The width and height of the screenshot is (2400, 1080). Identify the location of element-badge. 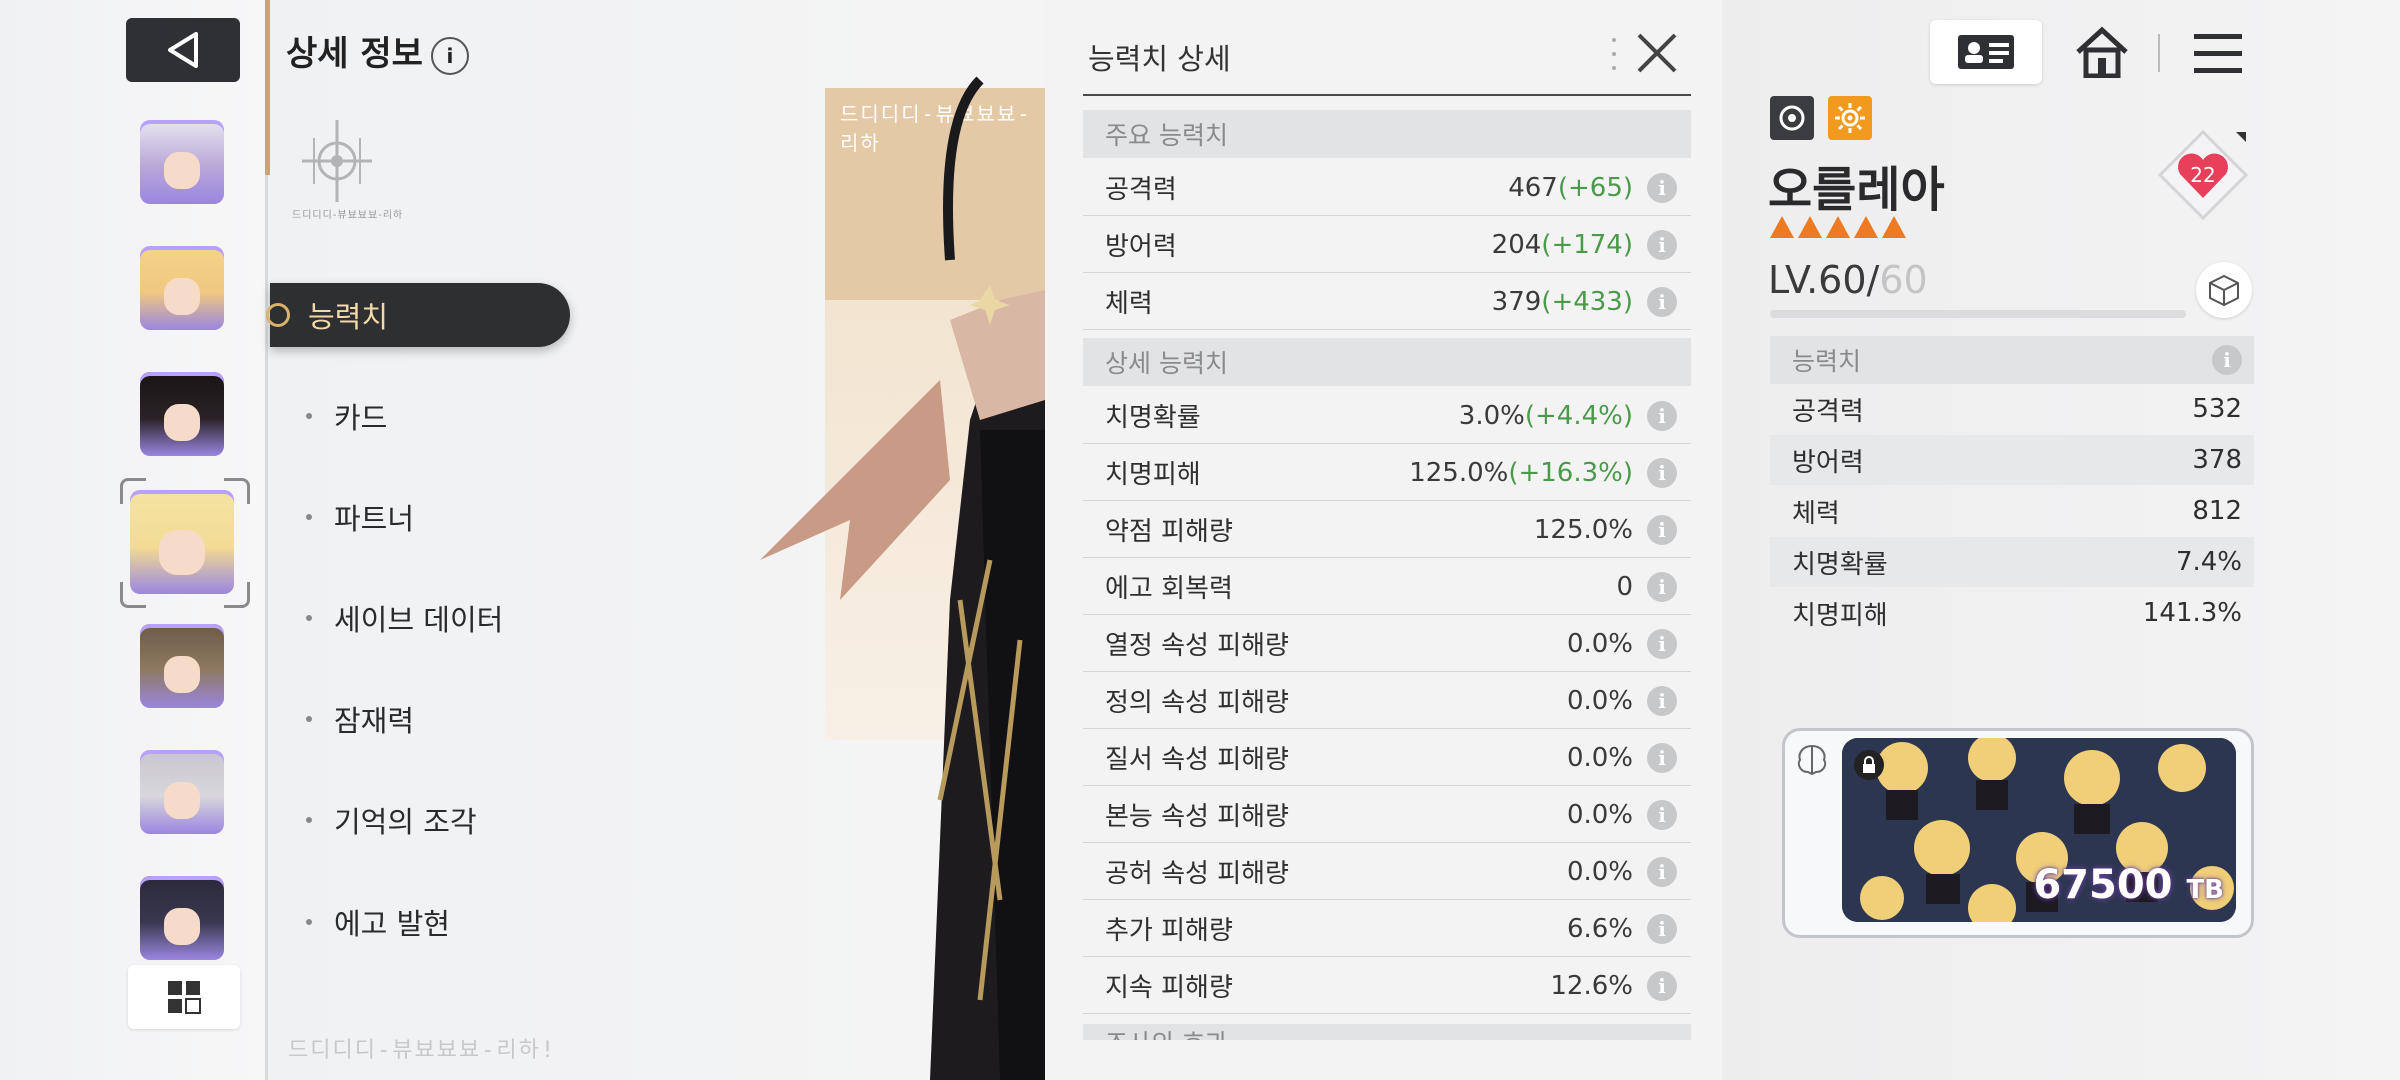
(1850, 118).